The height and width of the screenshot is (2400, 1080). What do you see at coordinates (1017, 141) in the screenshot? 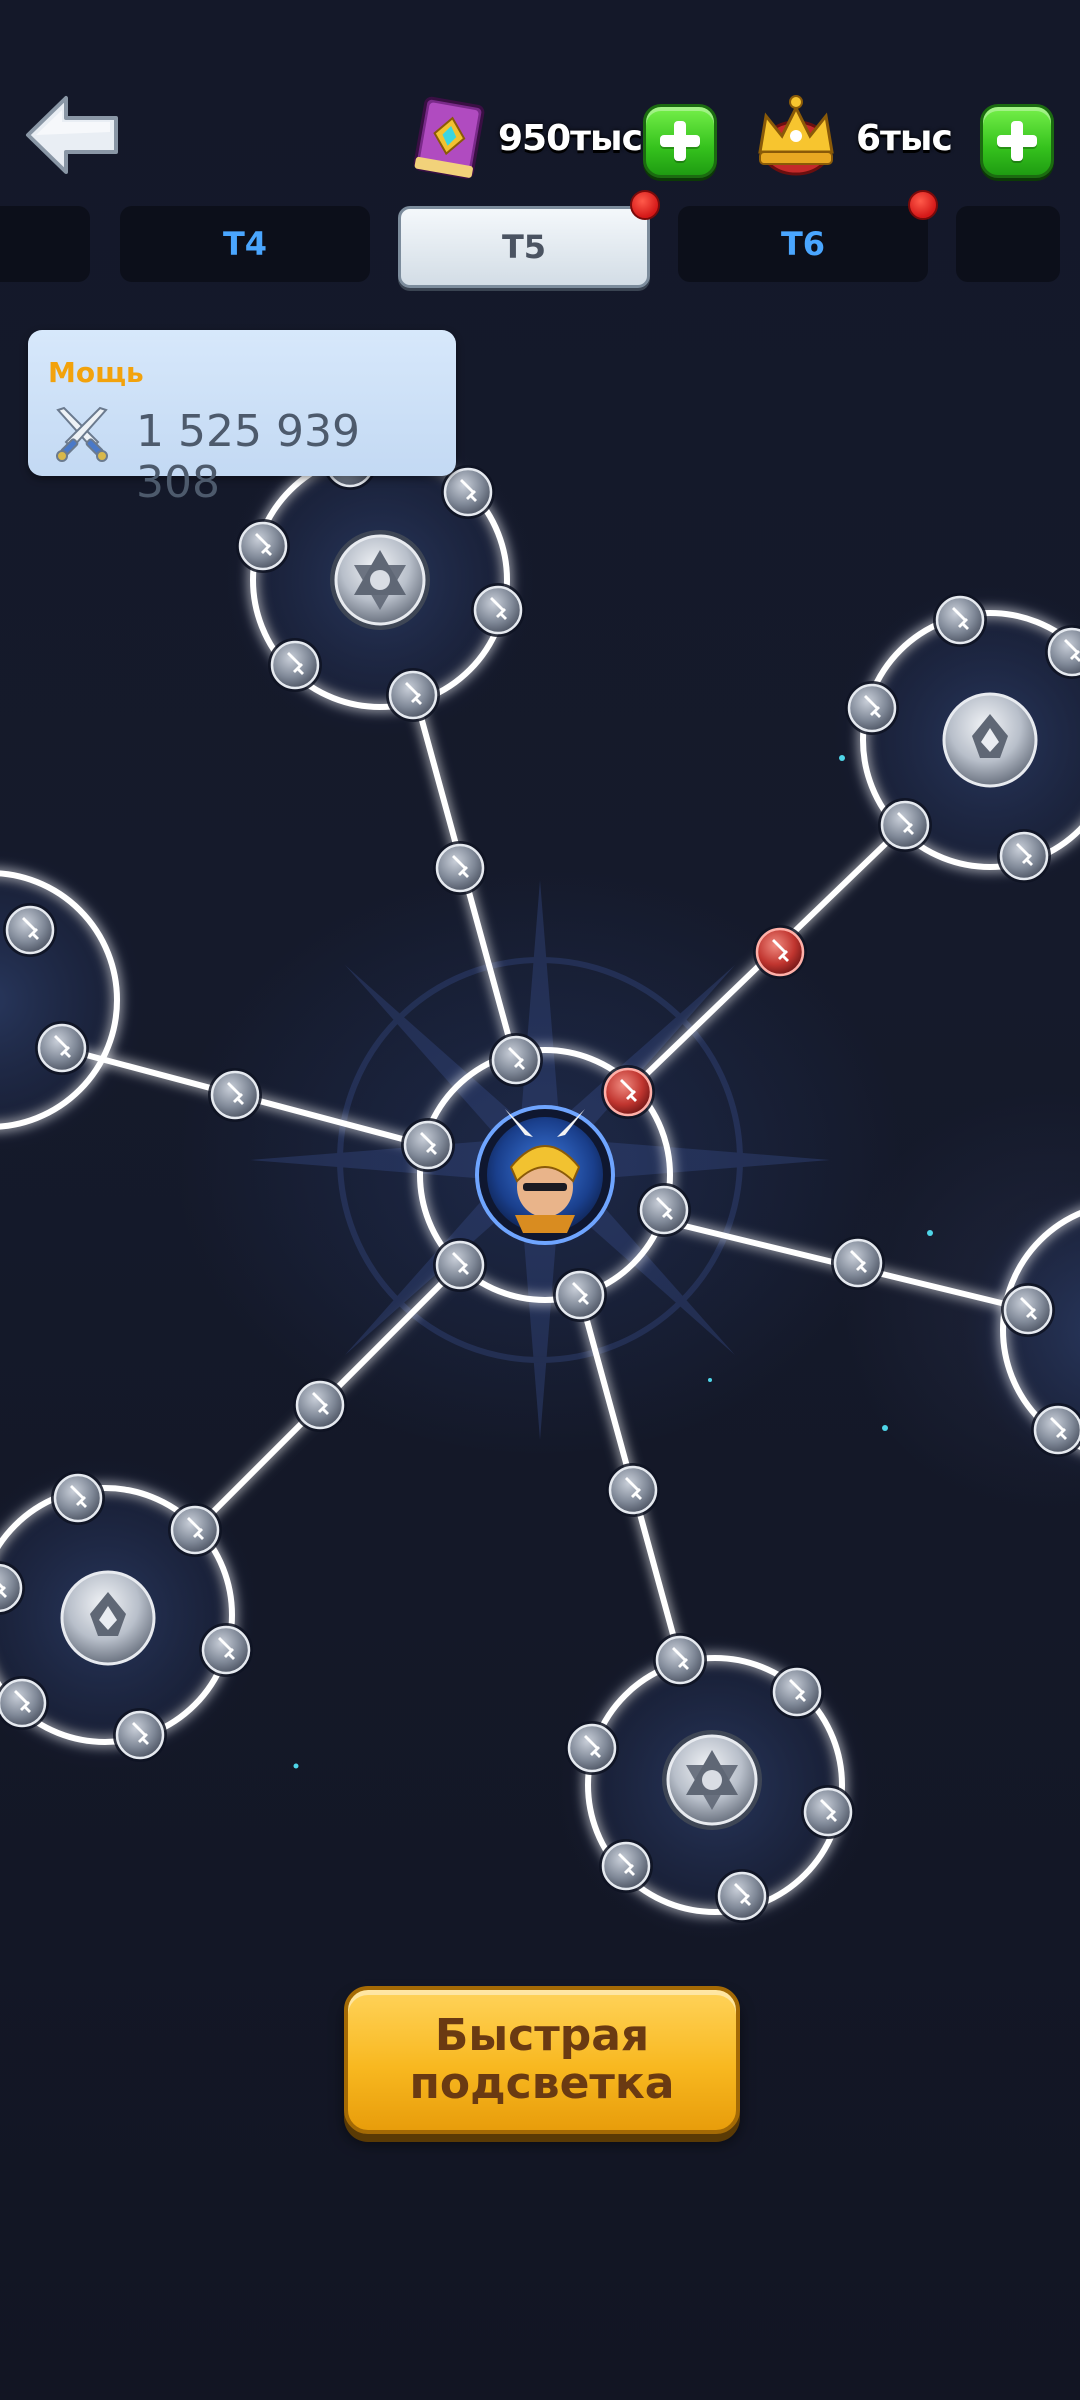
I see `add-crowns-button` at bounding box center [1017, 141].